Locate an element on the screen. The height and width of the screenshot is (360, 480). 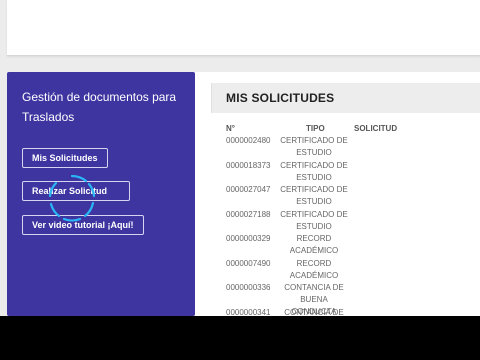
request-number: 0000002480 is located at coordinates (248, 140).